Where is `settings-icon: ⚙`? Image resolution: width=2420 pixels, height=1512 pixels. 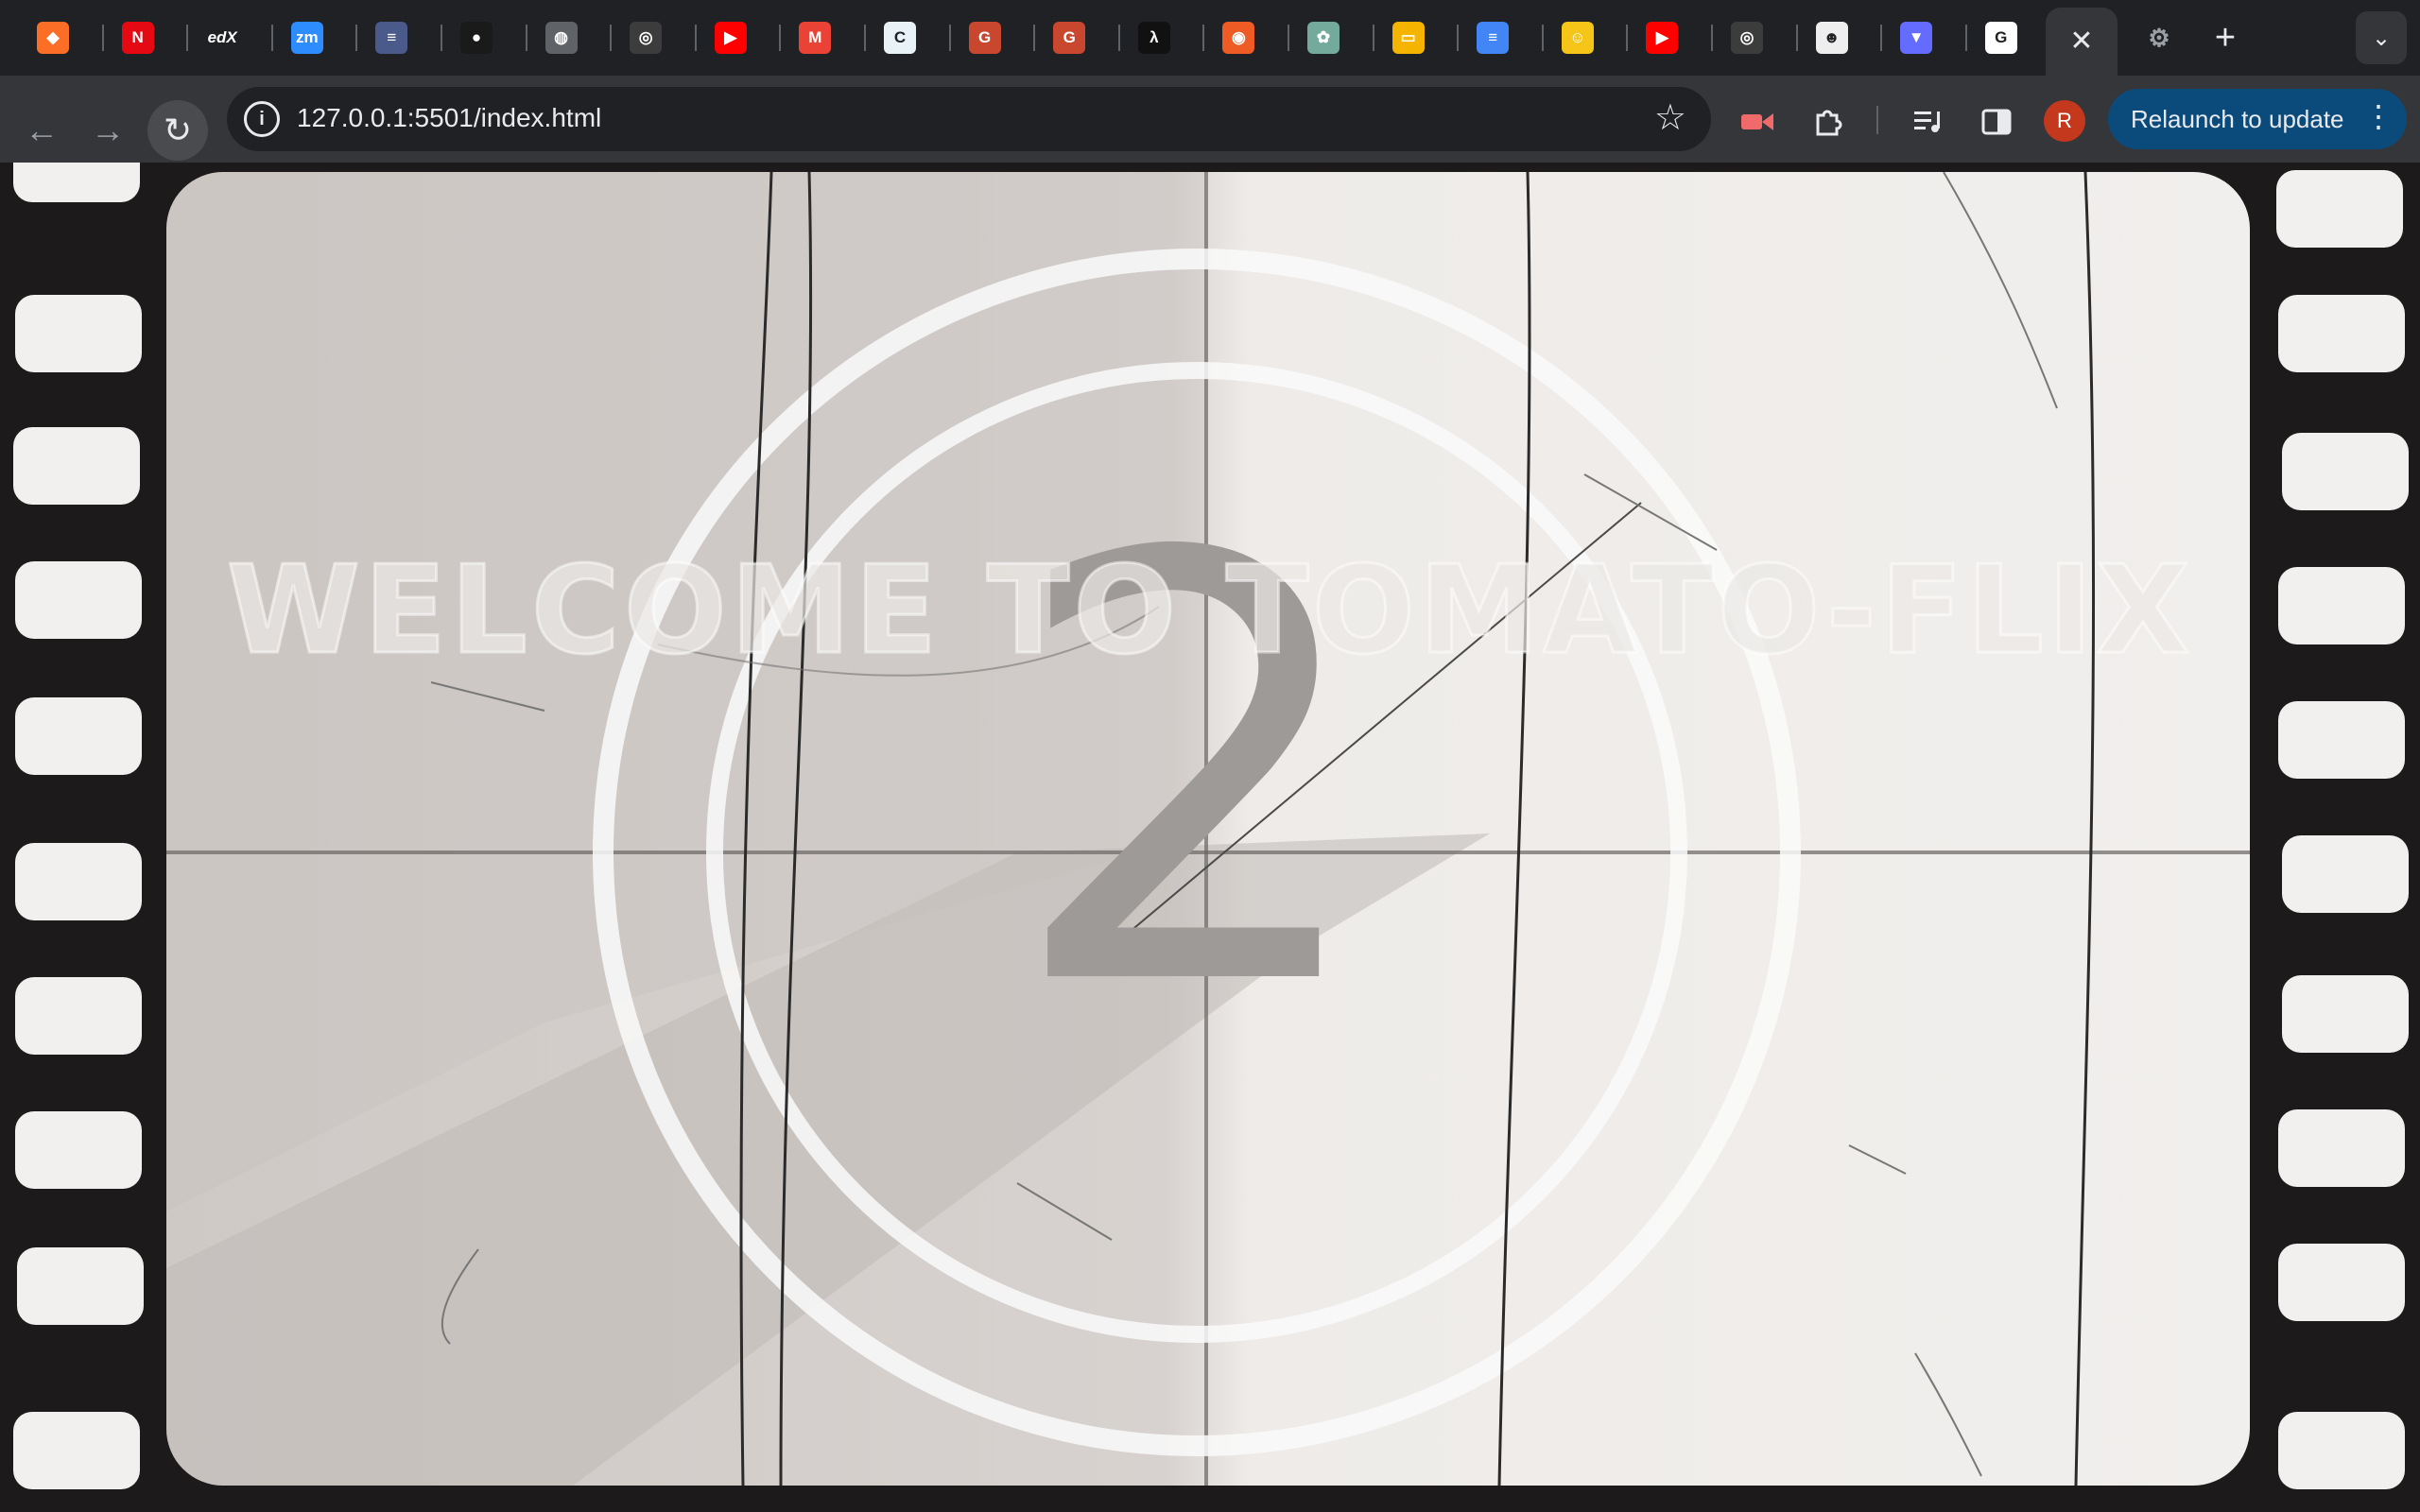
settings-icon: ⚙ is located at coordinates (2159, 37).